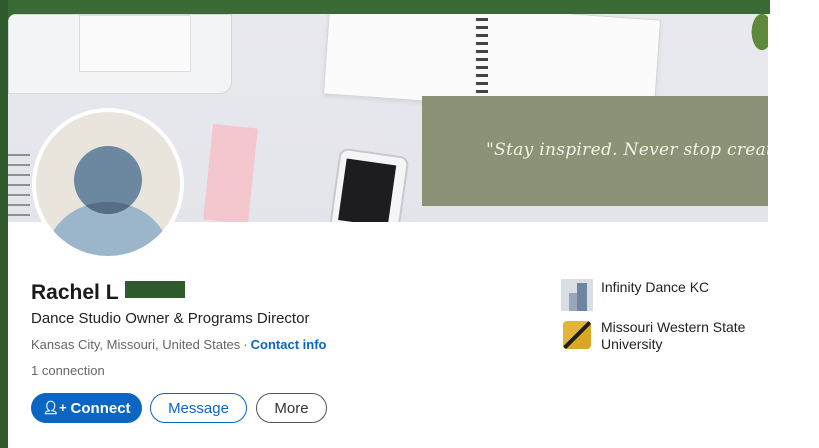 Image resolution: width=819 pixels, height=448 pixels. What do you see at coordinates (753, 44) in the screenshot?
I see `banner-plant-image` at bounding box center [753, 44].